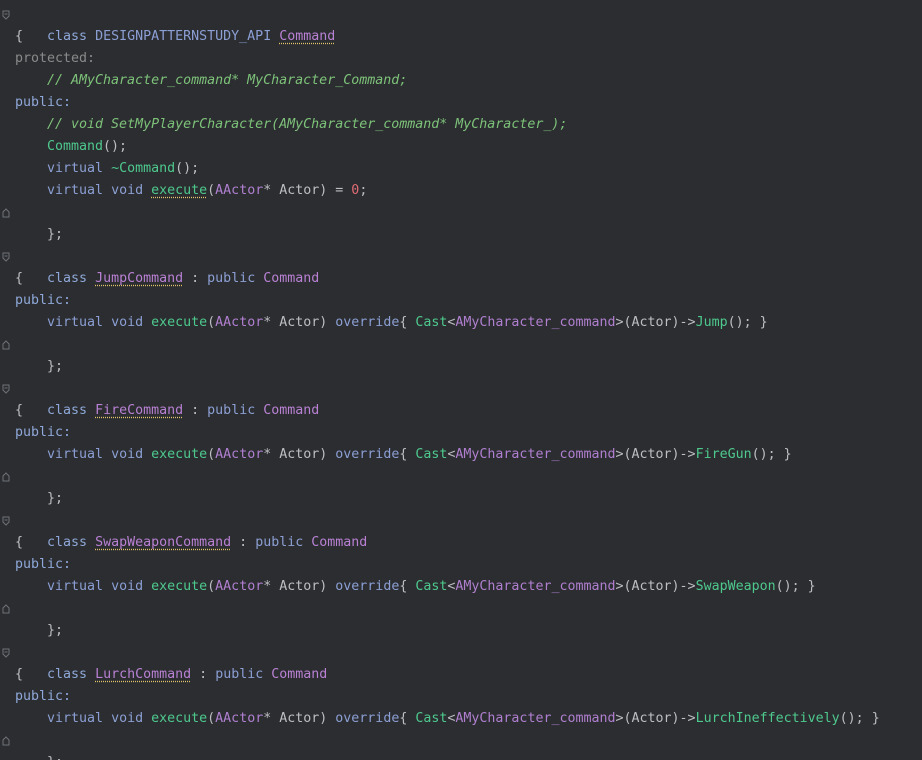  What do you see at coordinates (461, 147) in the screenshot?
I see `code-line: Command();` at bounding box center [461, 147].